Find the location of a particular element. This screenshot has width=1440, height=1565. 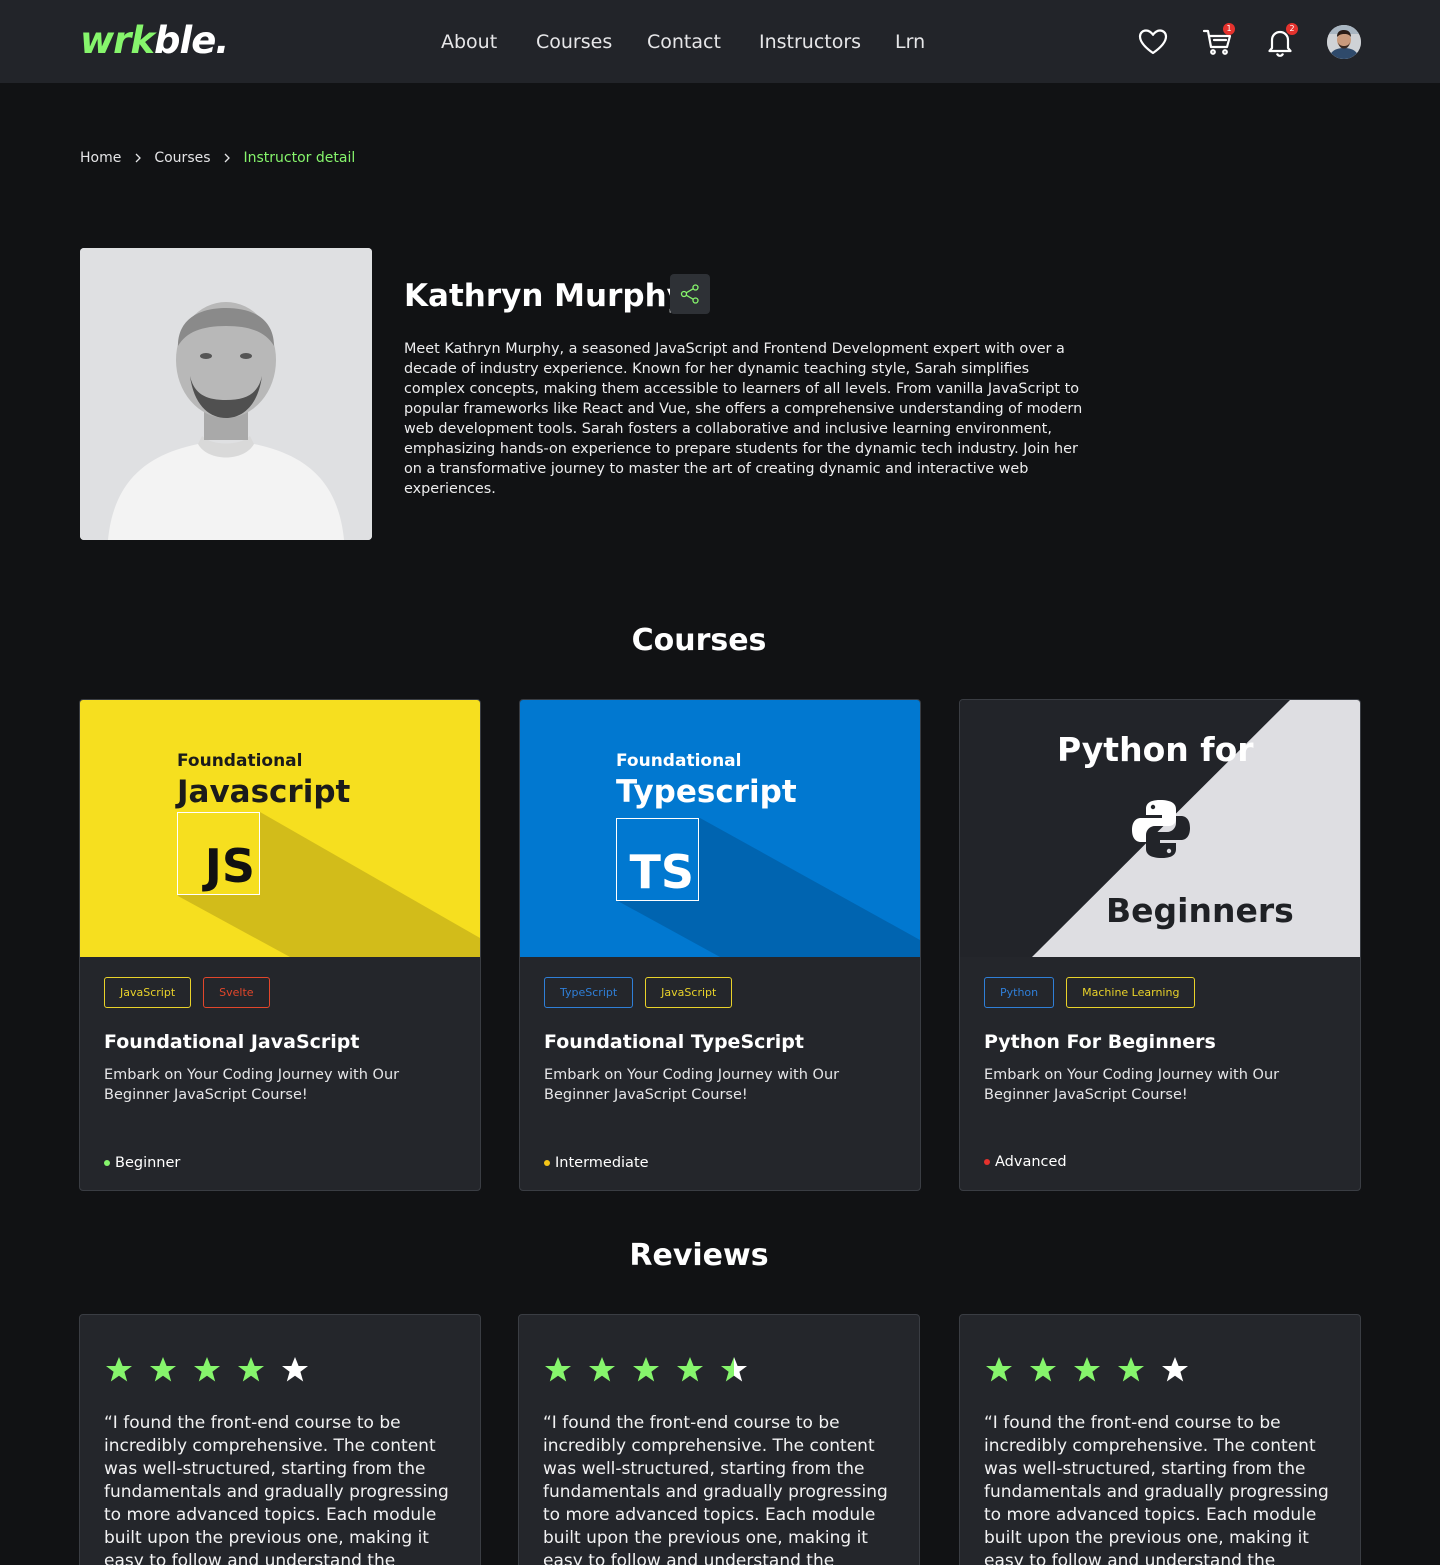

star-half-icon is located at coordinates (734, 1369).